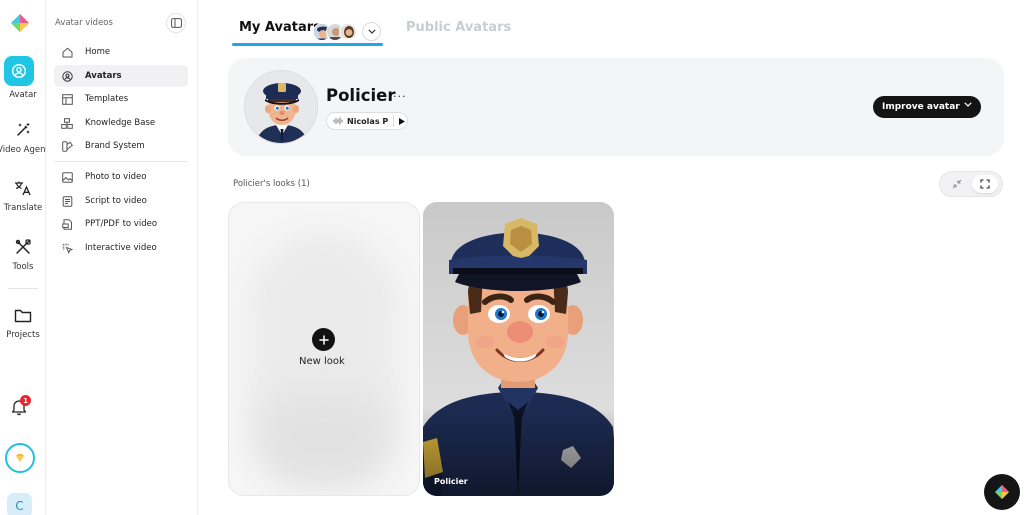  I want to click on sidebar-item-label: Knowledge Base, so click(120, 123).